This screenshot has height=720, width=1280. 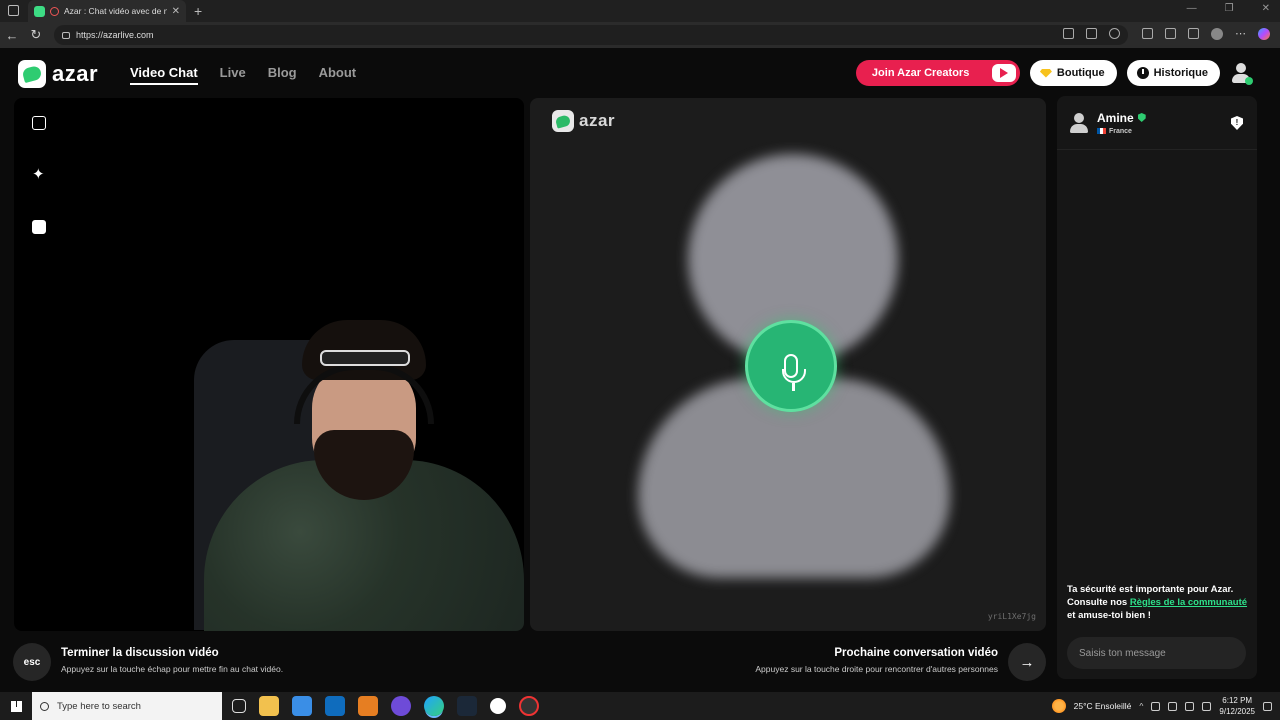 I want to click on main-nav: Video Chat Live Blog About, so click(x=243, y=75).